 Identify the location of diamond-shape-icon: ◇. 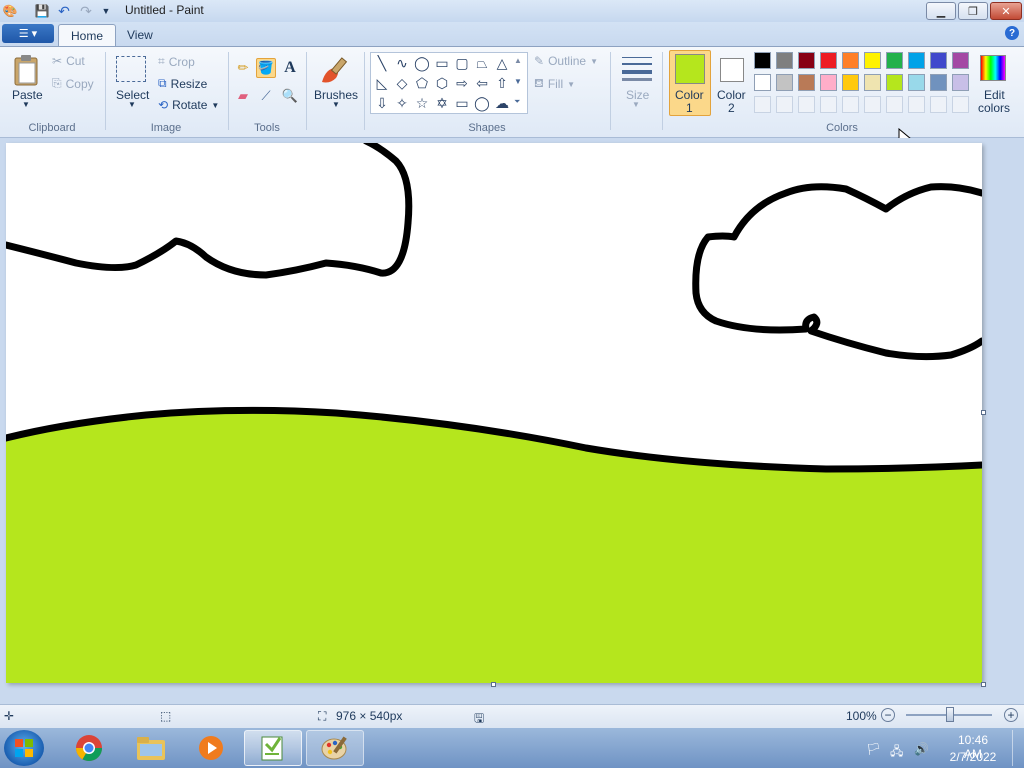
(402, 83).